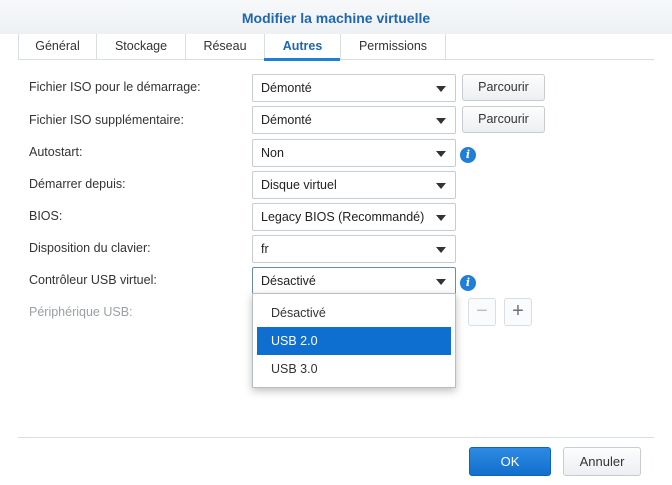  I want to click on tab-reseau: Réseau, so click(225, 46).